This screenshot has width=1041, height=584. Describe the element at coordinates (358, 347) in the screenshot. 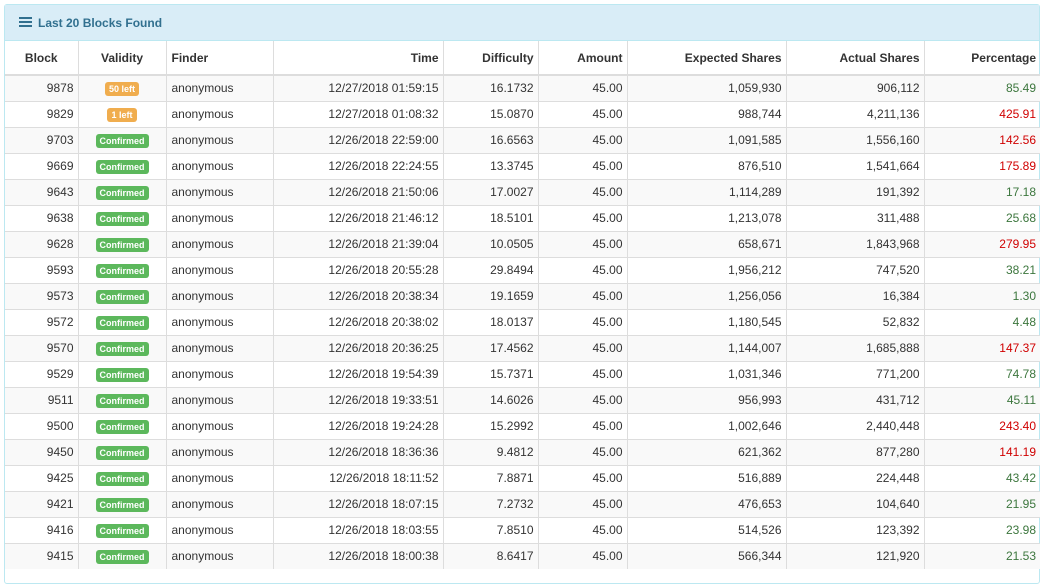

I see `time-cell: 12/26/2018 20:36:25` at that location.